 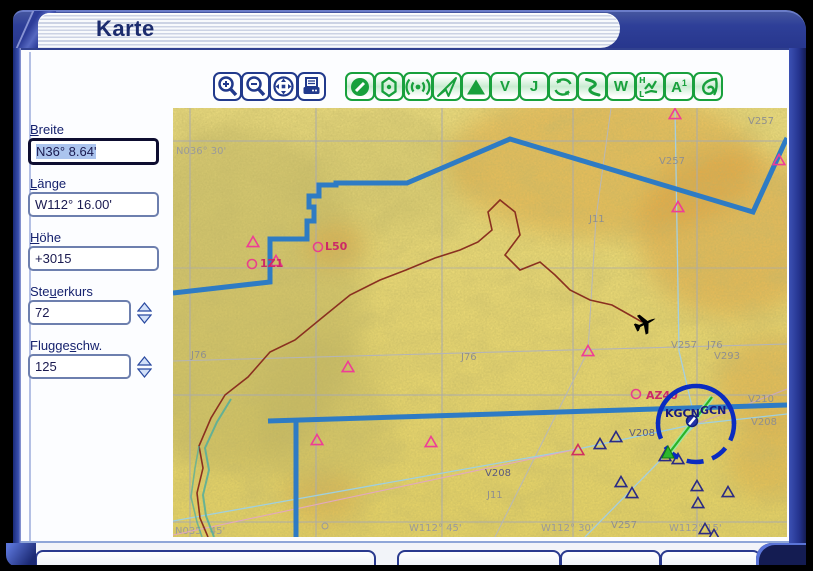 I want to click on airspace-toggle-button, so click(x=563, y=86).